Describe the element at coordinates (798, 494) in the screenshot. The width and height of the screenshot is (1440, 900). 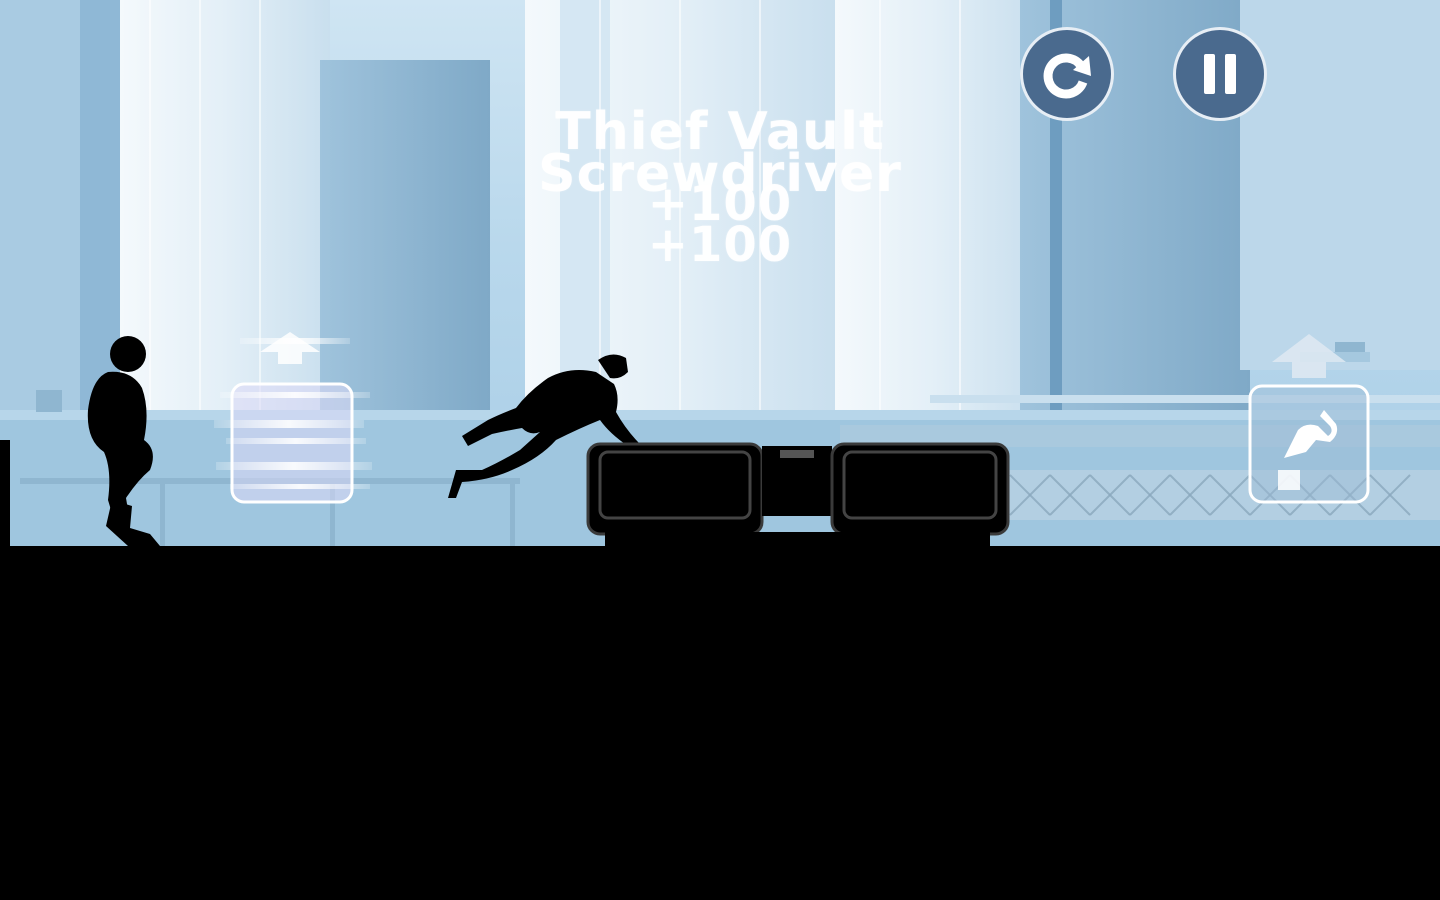
I see `ac-units-obstacle` at that location.